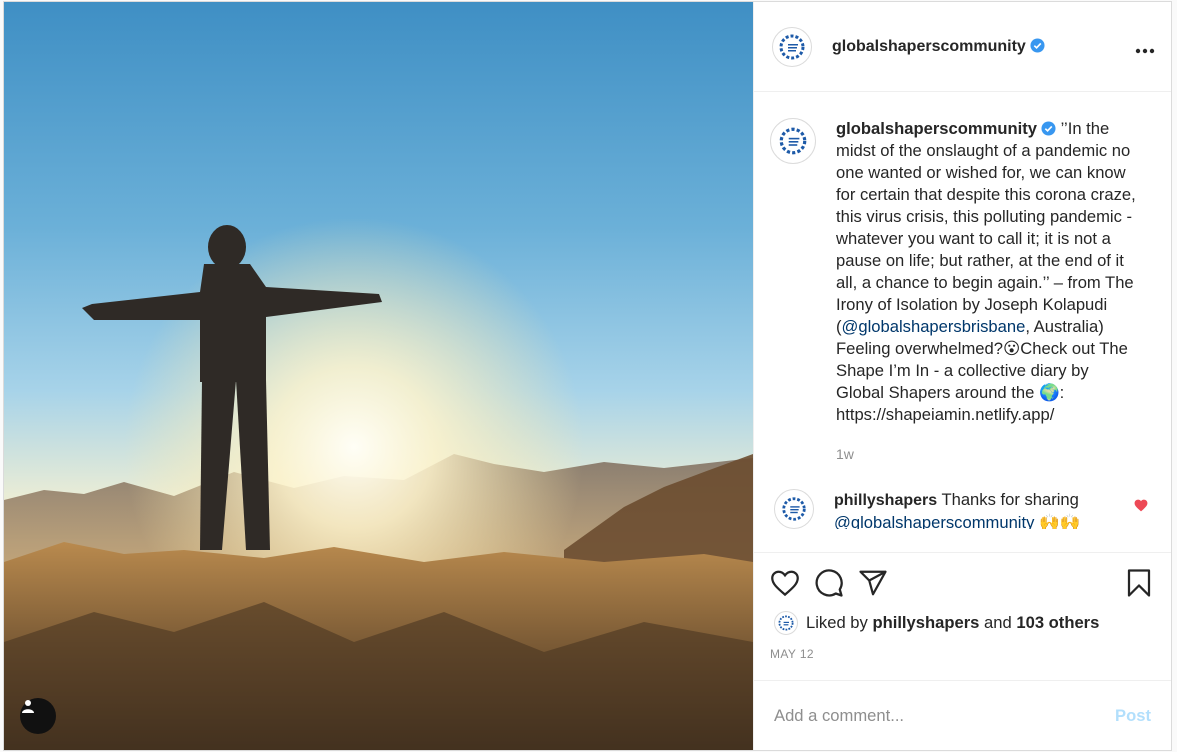  What do you see at coordinates (28, 706) in the screenshot?
I see `user-tag-icon` at bounding box center [28, 706].